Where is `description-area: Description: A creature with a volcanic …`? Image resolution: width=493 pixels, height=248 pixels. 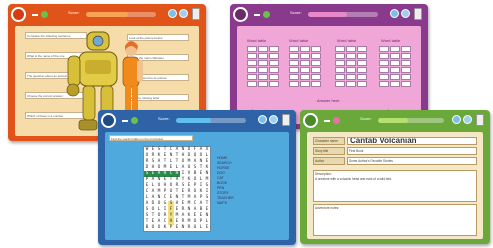
description-area: Description: A creature with a volcanic … is located at coordinates (395, 186).